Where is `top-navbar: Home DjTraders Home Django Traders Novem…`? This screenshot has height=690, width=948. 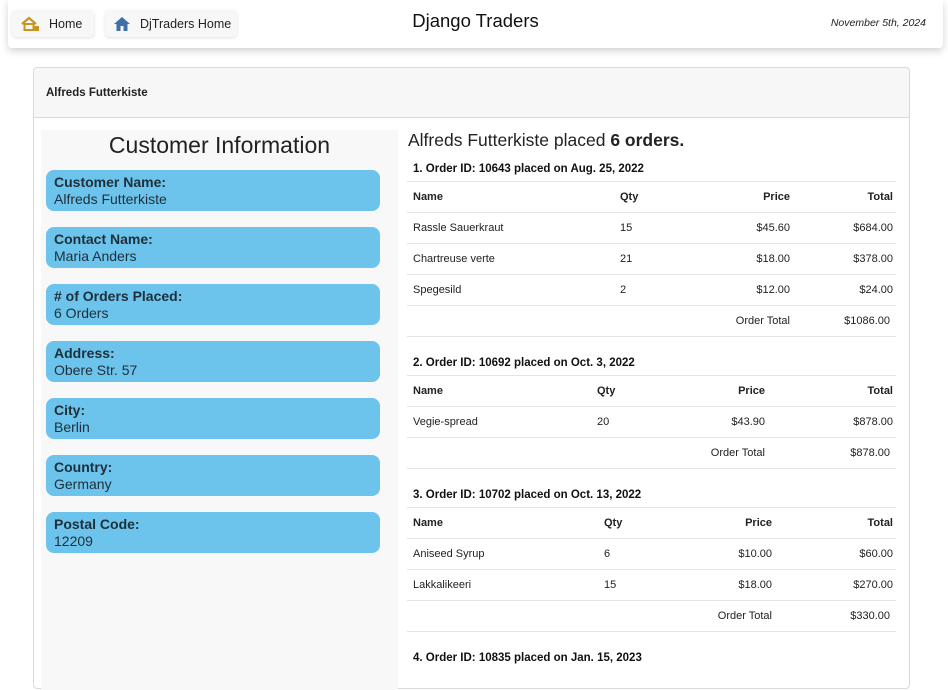 top-navbar: Home DjTraders Home Django Traders Novem… is located at coordinates (475, 24).